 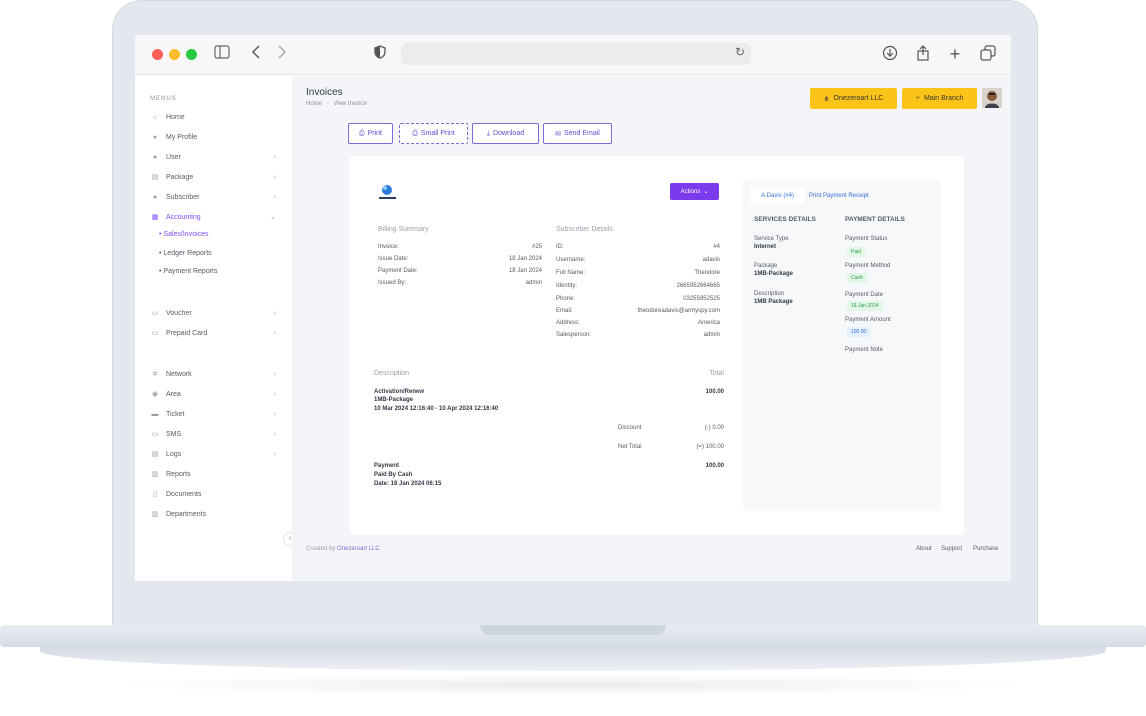 What do you see at coordinates (183, 217) in the screenshot?
I see `sidebar-item-label: Accounting` at bounding box center [183, 217].